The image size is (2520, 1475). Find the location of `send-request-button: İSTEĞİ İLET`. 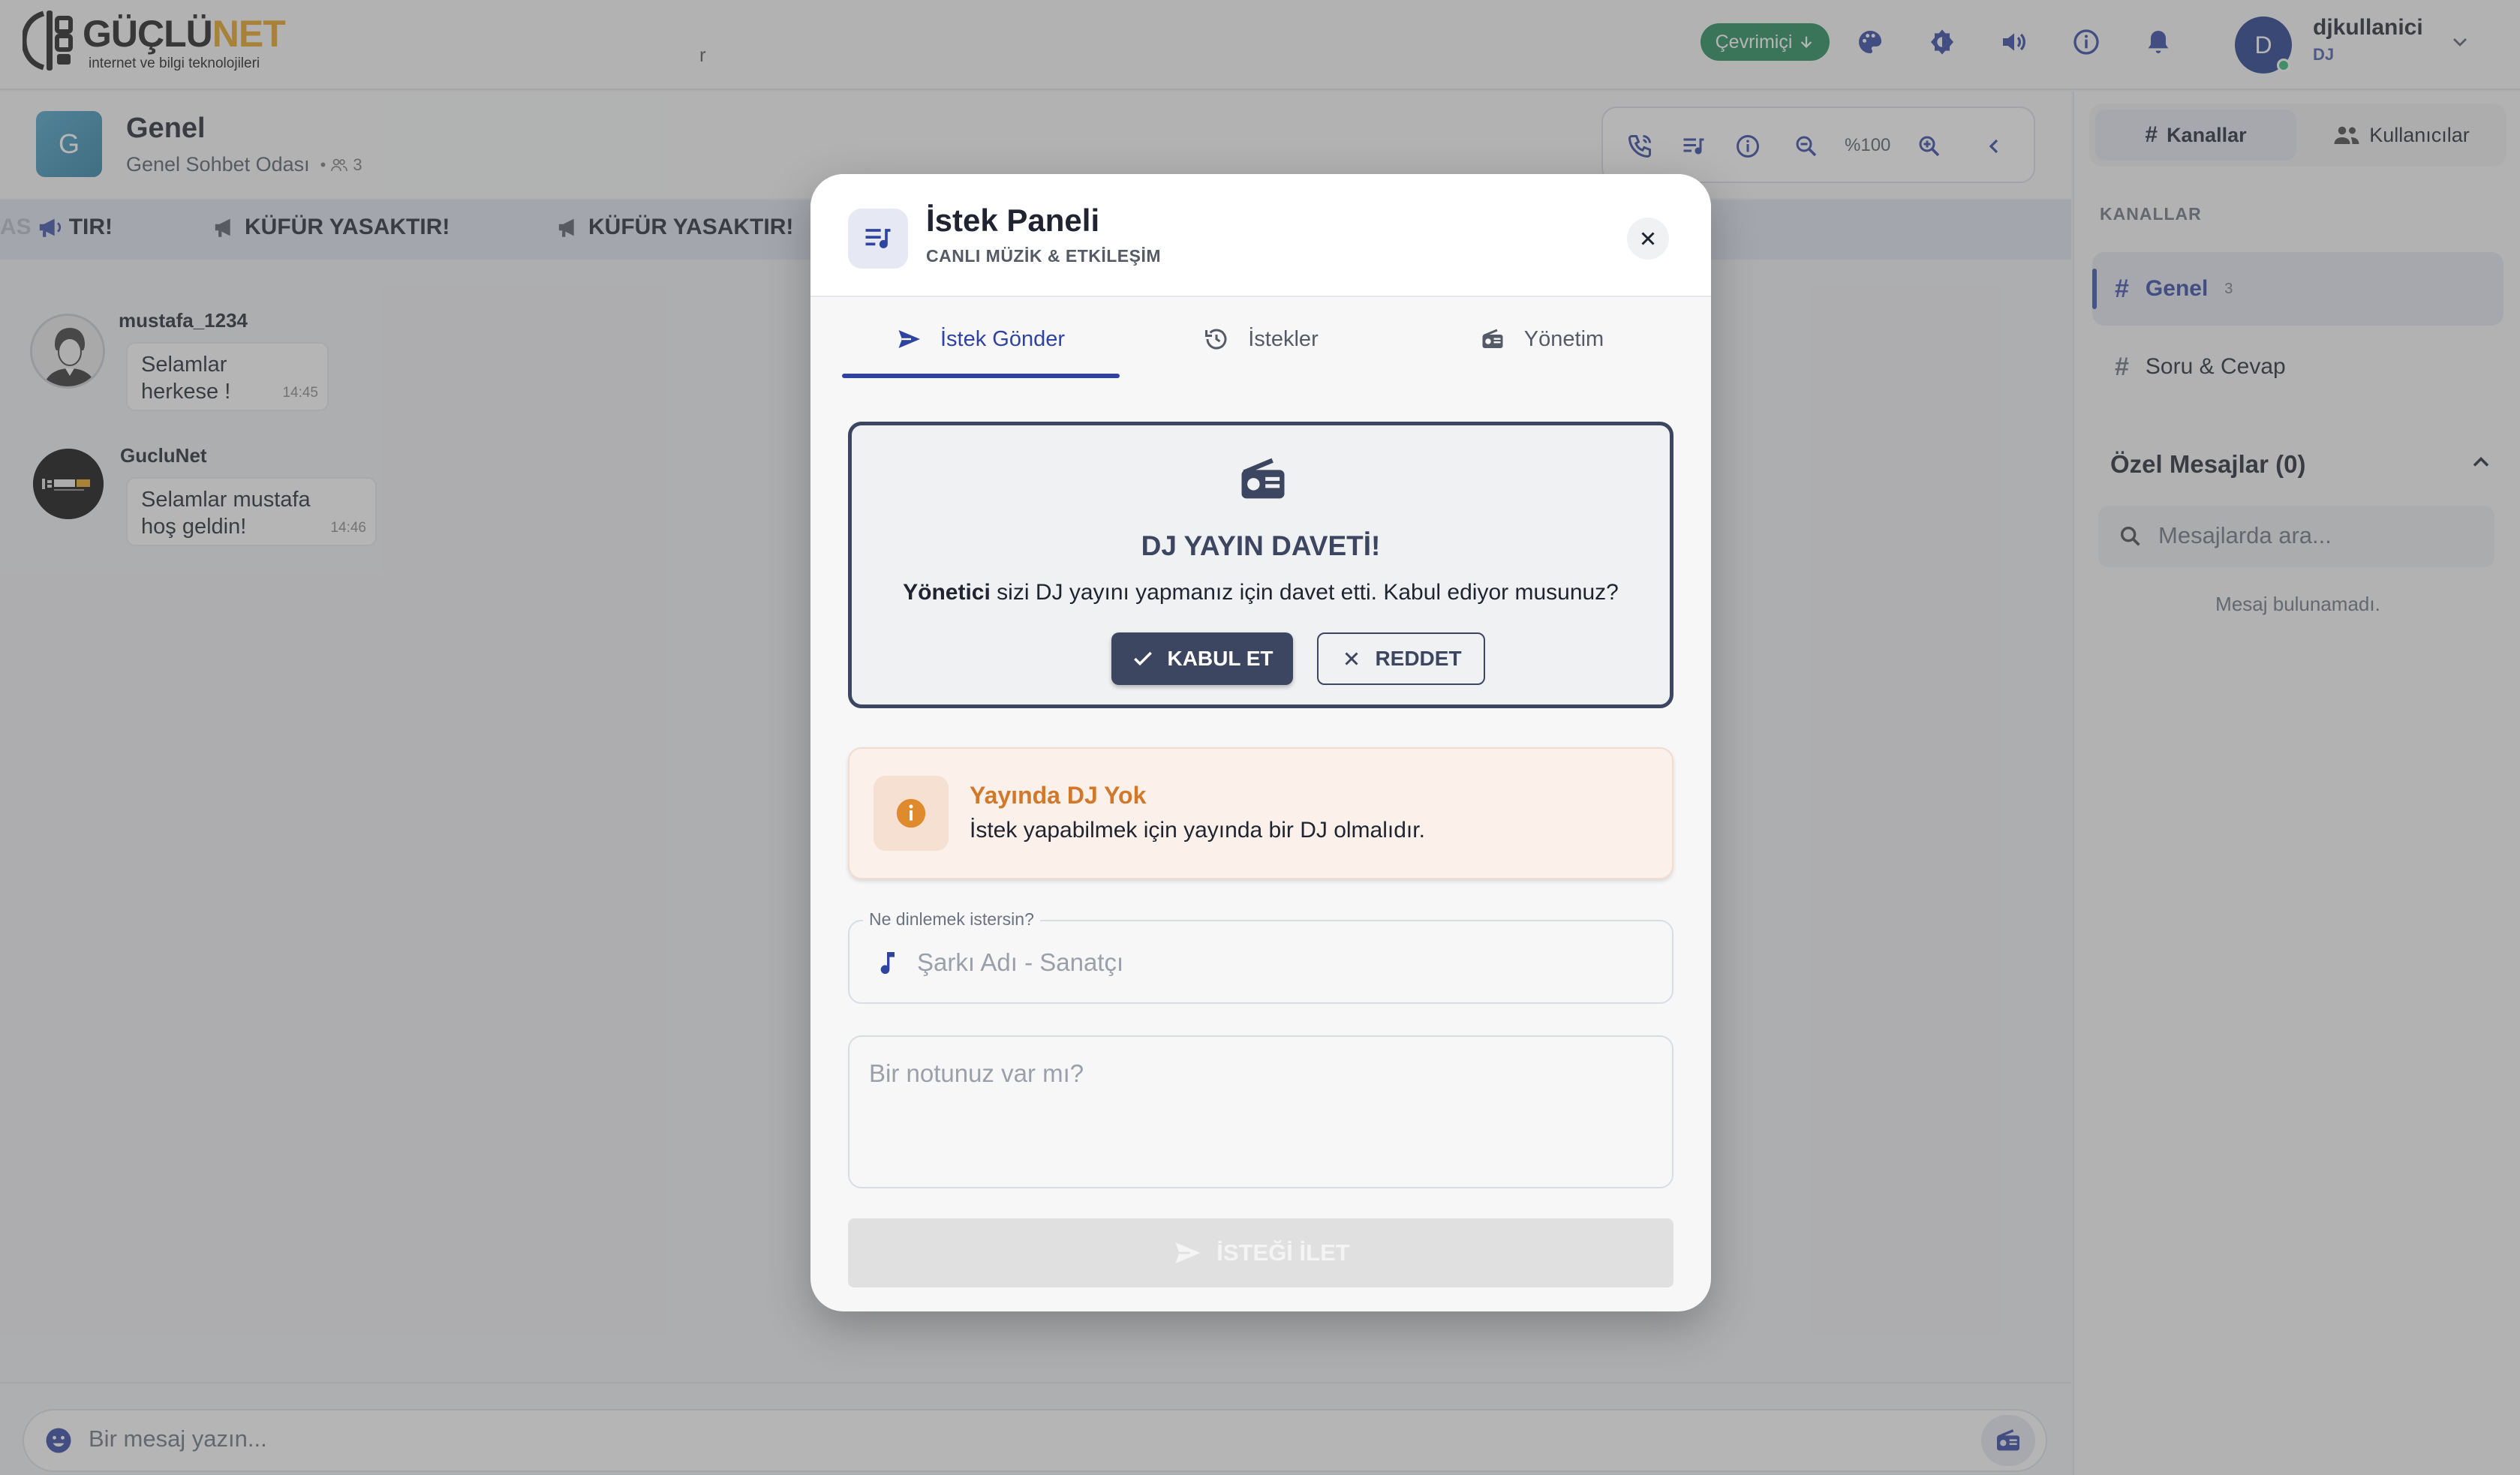

send-request-button: İSTEĞİ İLET is located at coordinates (1260, 1252).